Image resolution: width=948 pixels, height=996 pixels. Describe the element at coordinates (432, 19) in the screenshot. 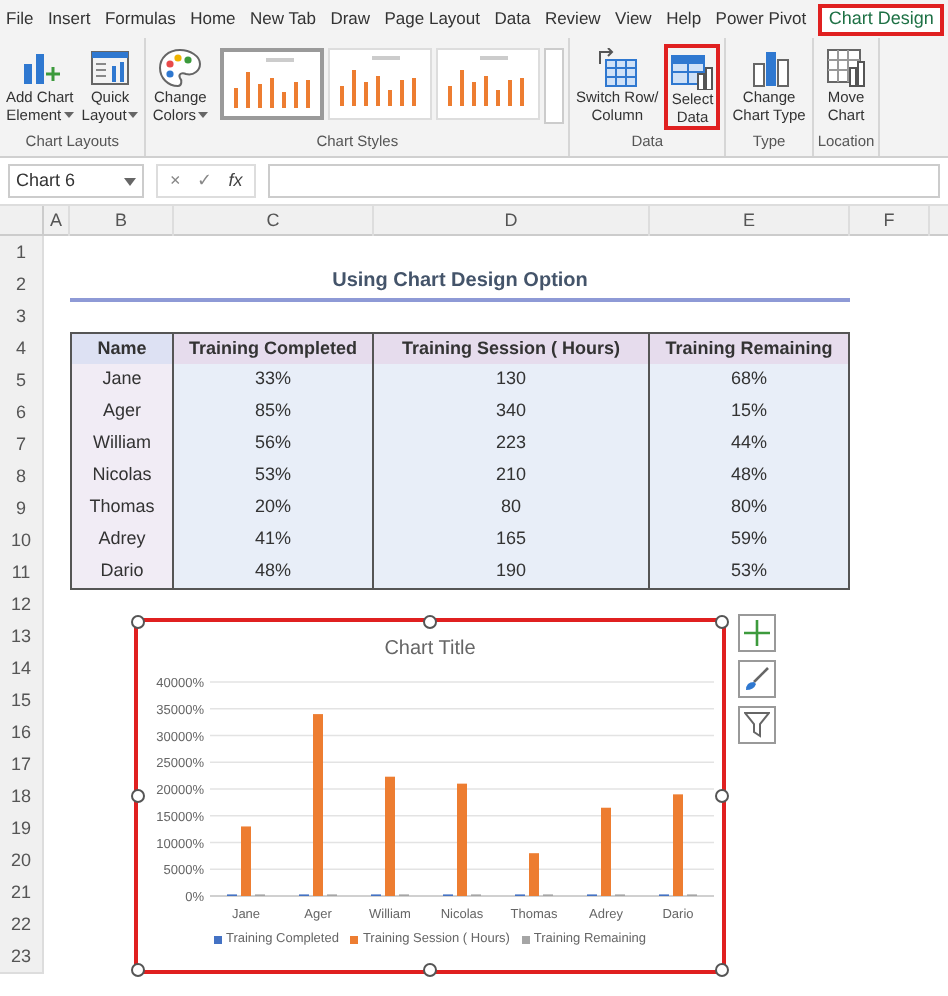

I see `ribbon-tab: Page Layout` at that location.